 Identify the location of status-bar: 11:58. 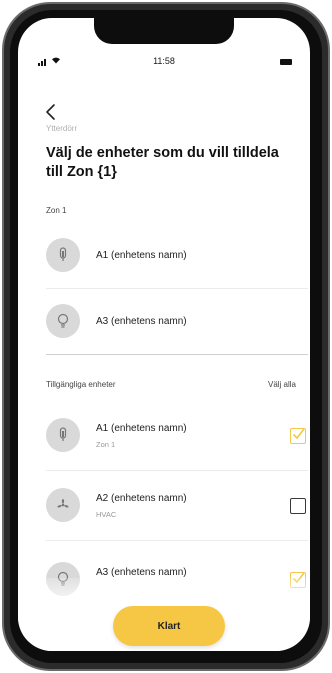
(164, 62).